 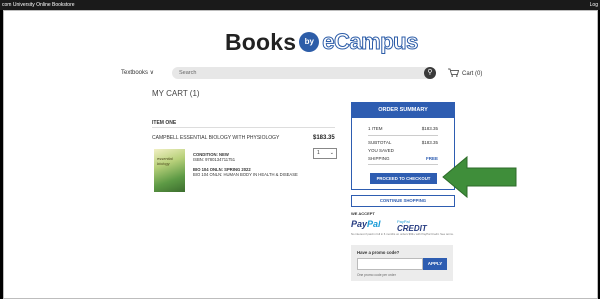 I want to click on cart-link: Cart (0), so click(x=465, y=74).